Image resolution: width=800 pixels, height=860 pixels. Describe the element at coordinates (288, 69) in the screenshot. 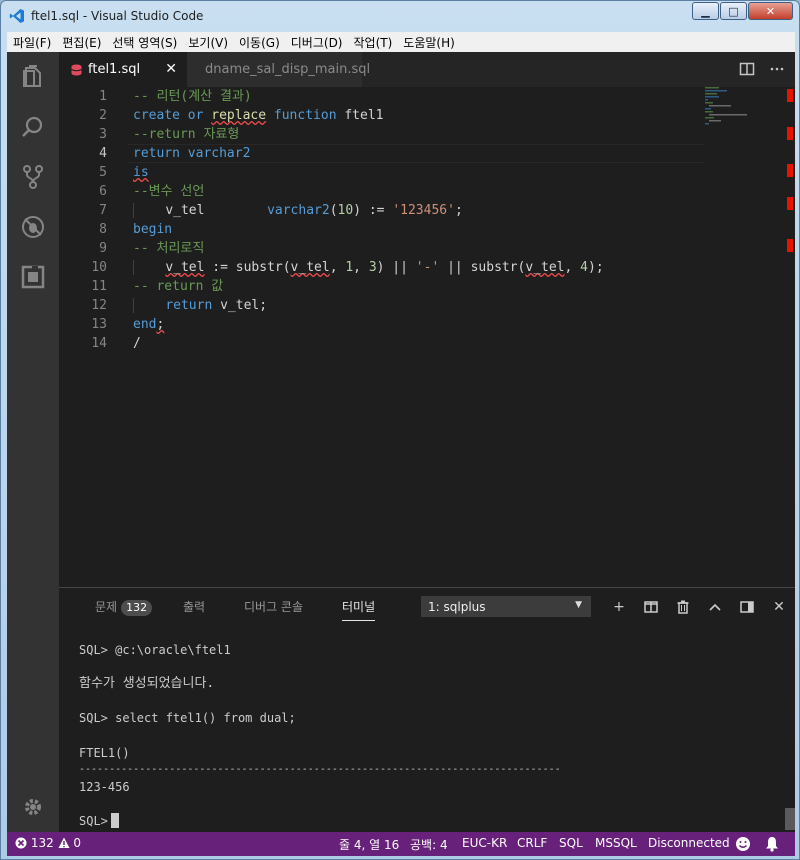

I see `tab-label: dname_sal_disp_main.sql` at that location.